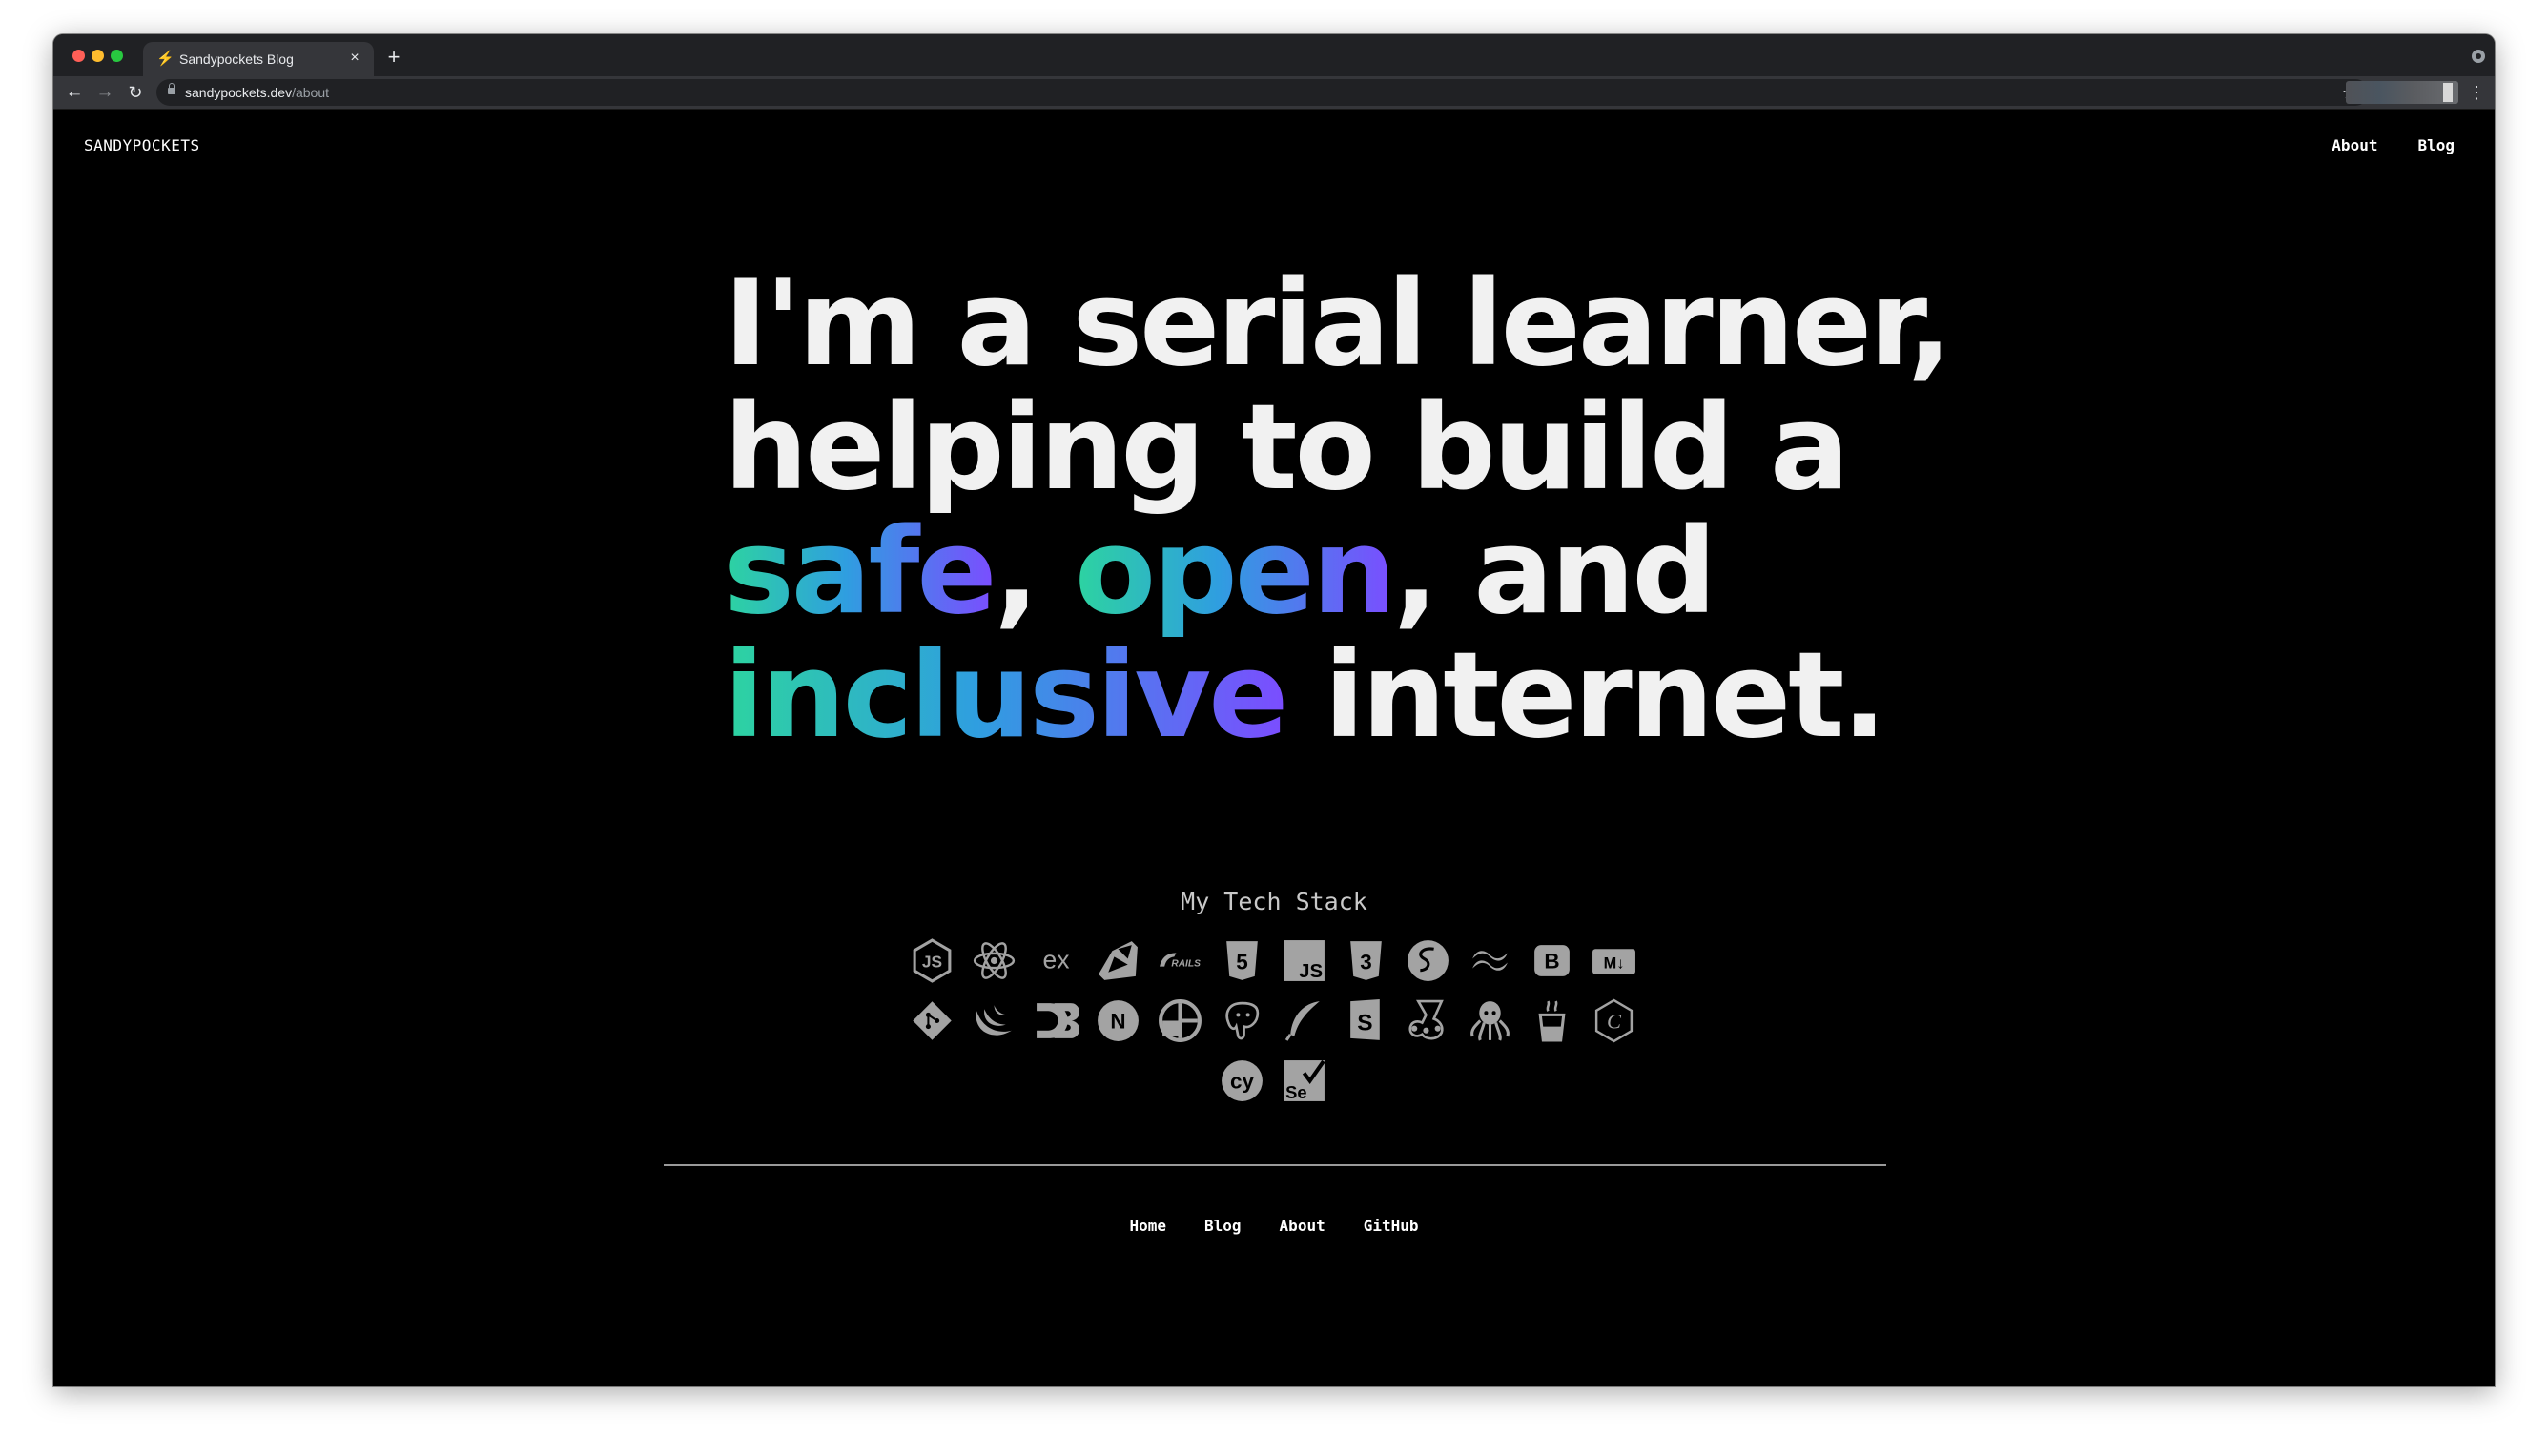 The height and width of the screenshot is (1456, 2548). What do you see at coordinates (932, 1020) in the screenshot?
I see `git-icon` at bounding box center [932, 1020].